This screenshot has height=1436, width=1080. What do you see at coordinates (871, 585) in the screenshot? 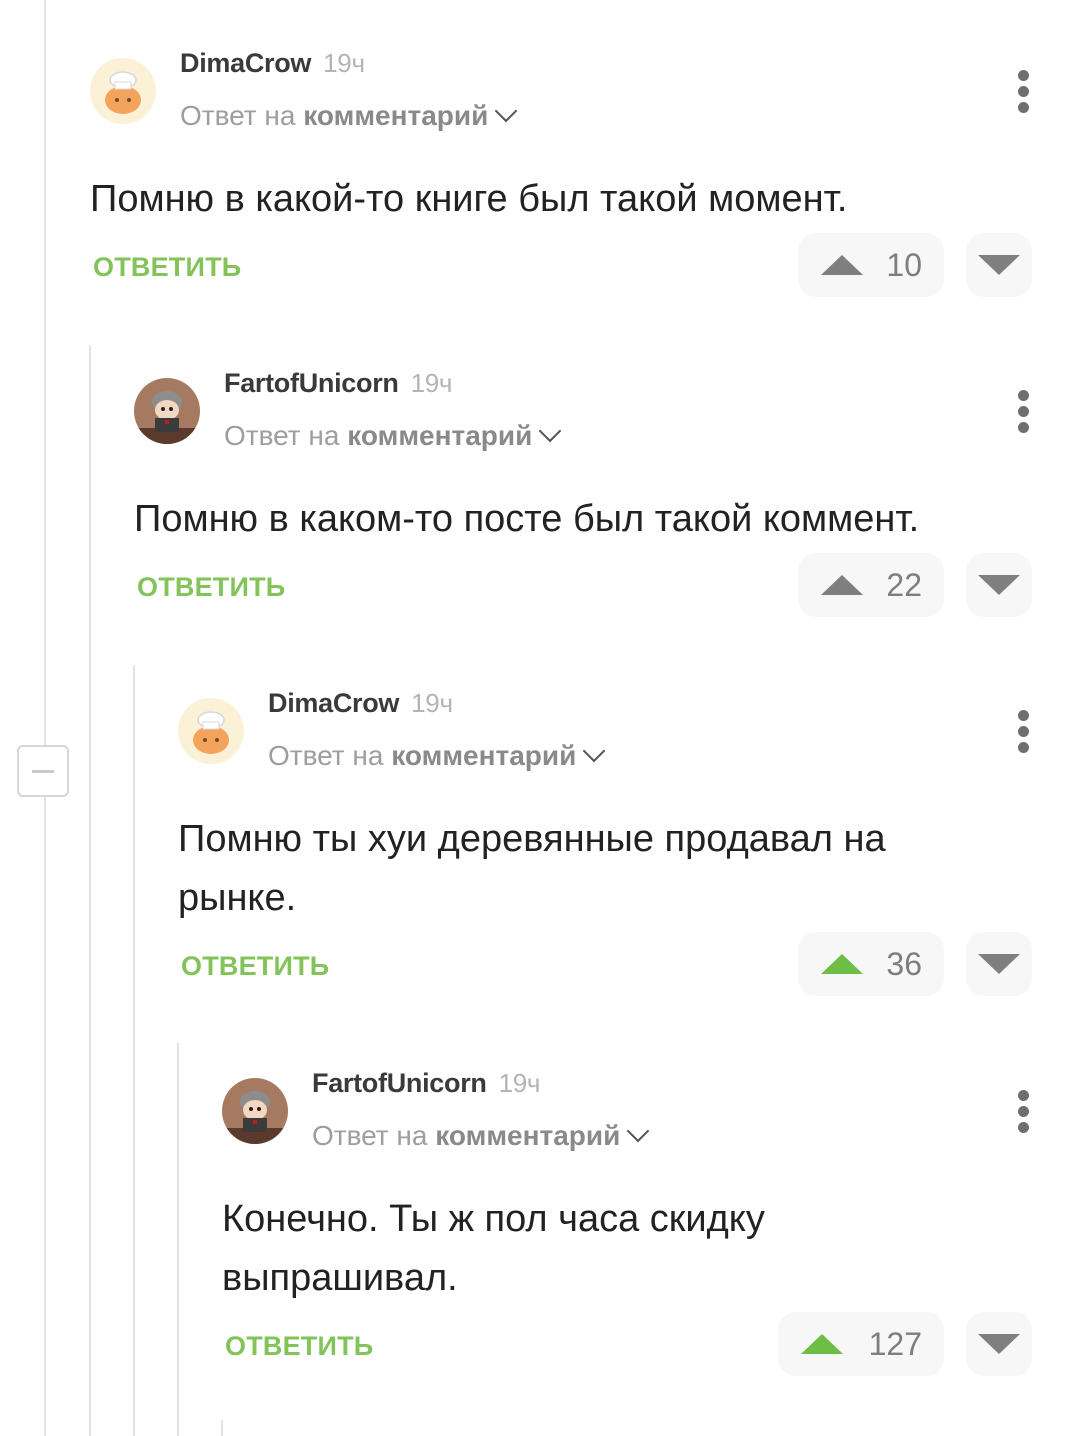
I see `upvote-button: 22` at bounding box center [871, 585].